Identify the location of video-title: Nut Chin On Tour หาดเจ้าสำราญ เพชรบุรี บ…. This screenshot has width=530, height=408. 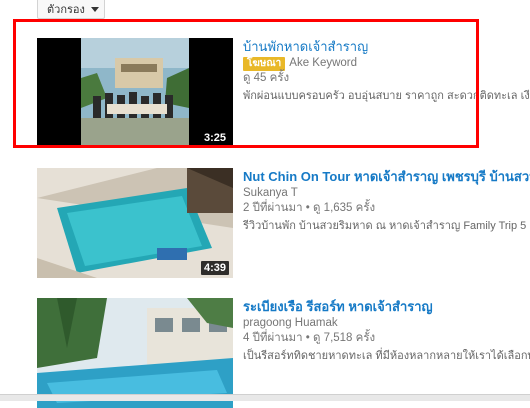
(386, 177).